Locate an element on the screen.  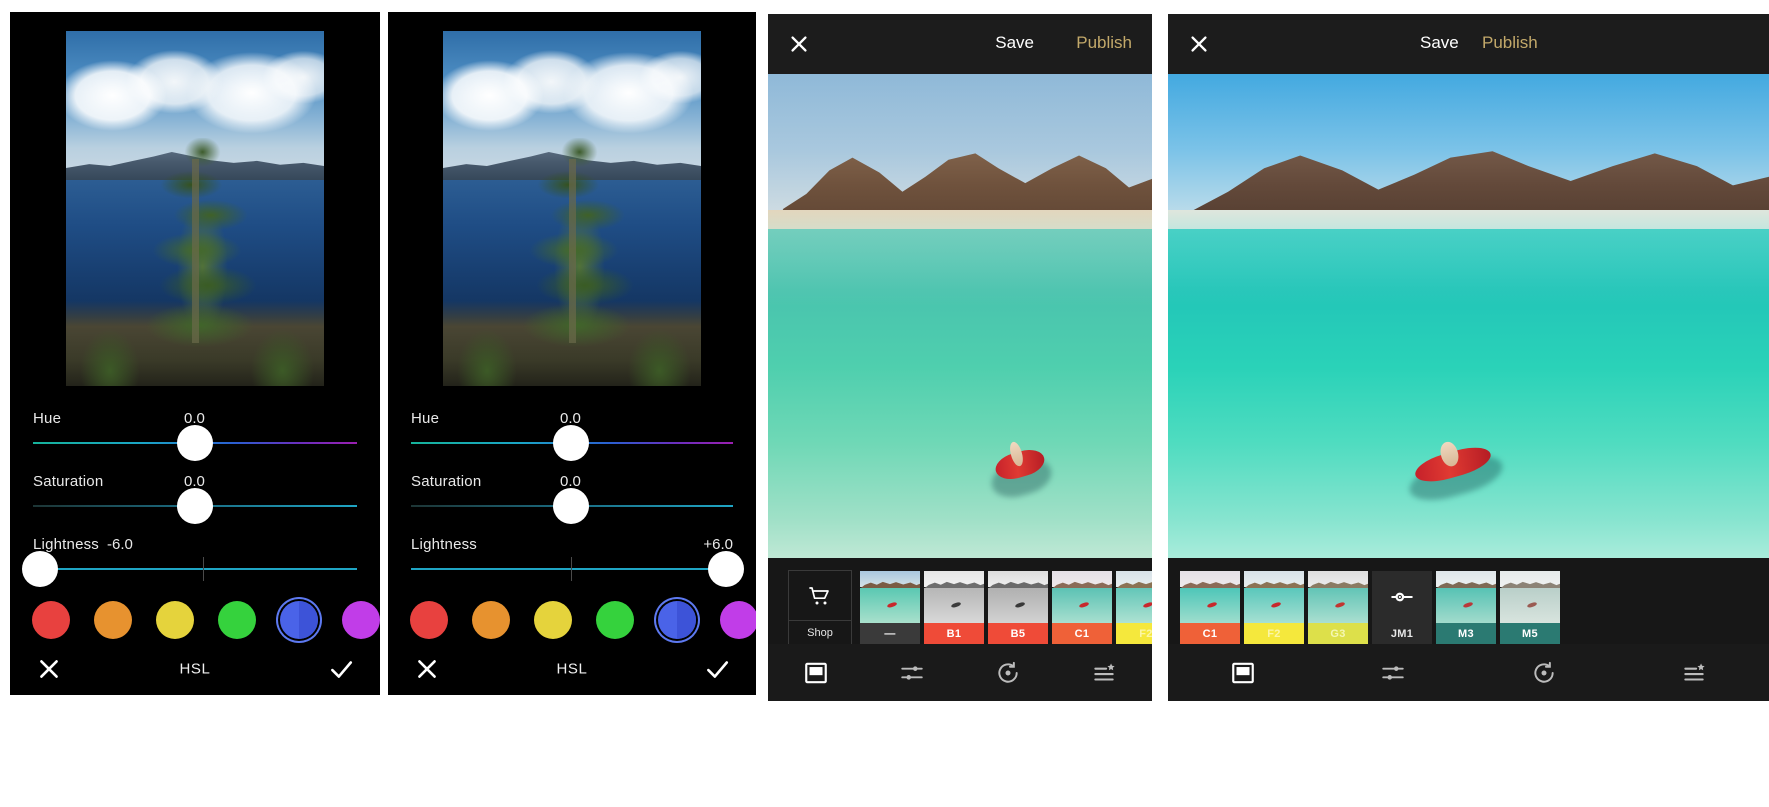
slider-saturation-label: Saturation is located at coordinates (68, 481).